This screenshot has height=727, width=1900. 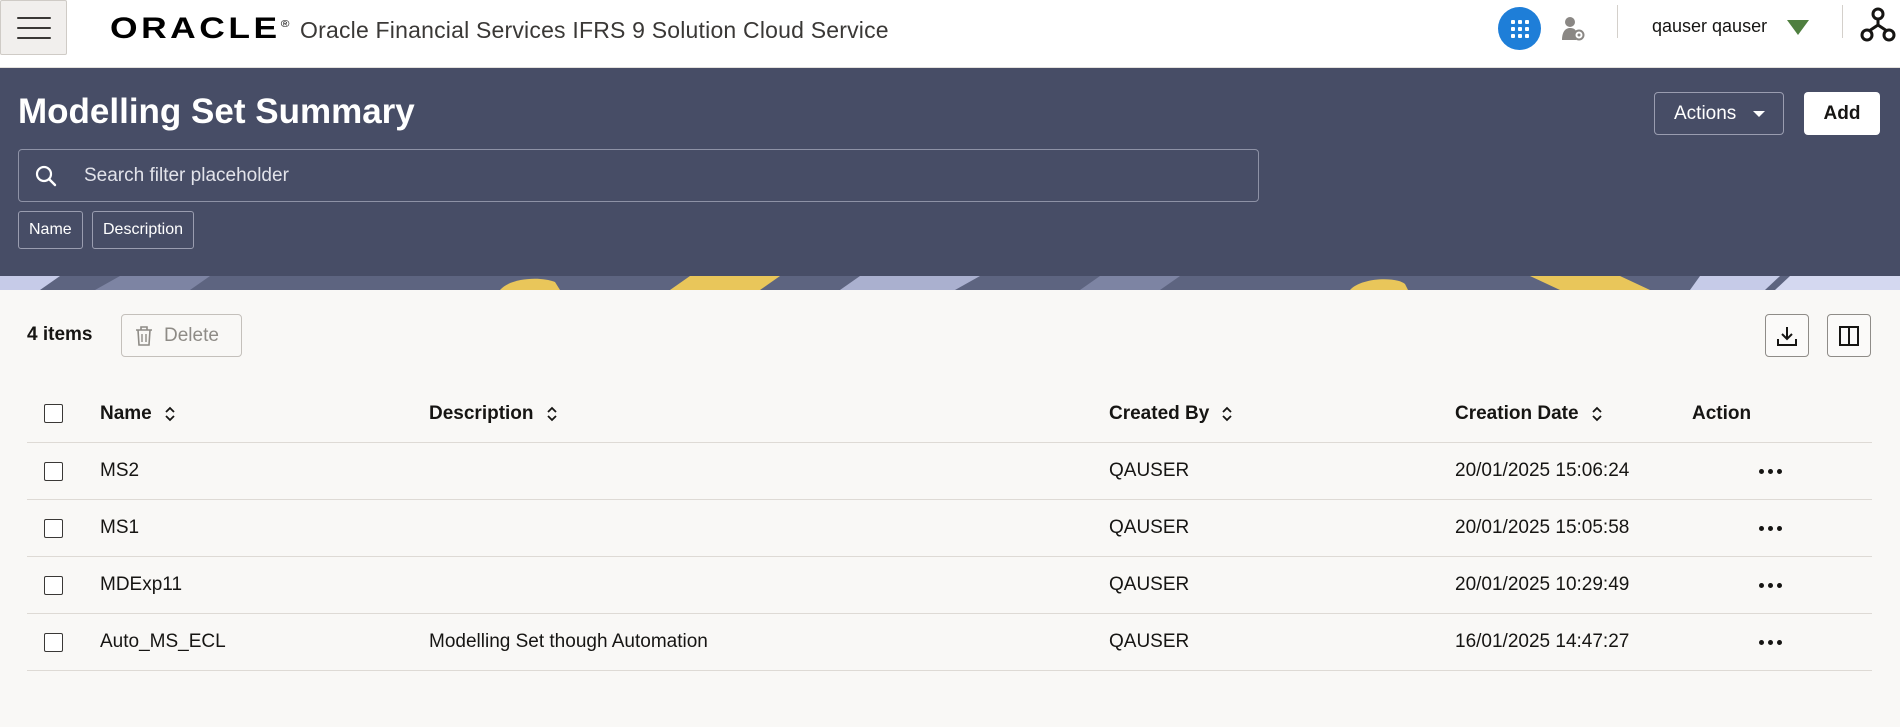 What do you see at coordinates (1542, 470) in the screenshot?
I see `cell-creation-date: 20/01/2025 15:06:24` at bounding box center [1542, 470].